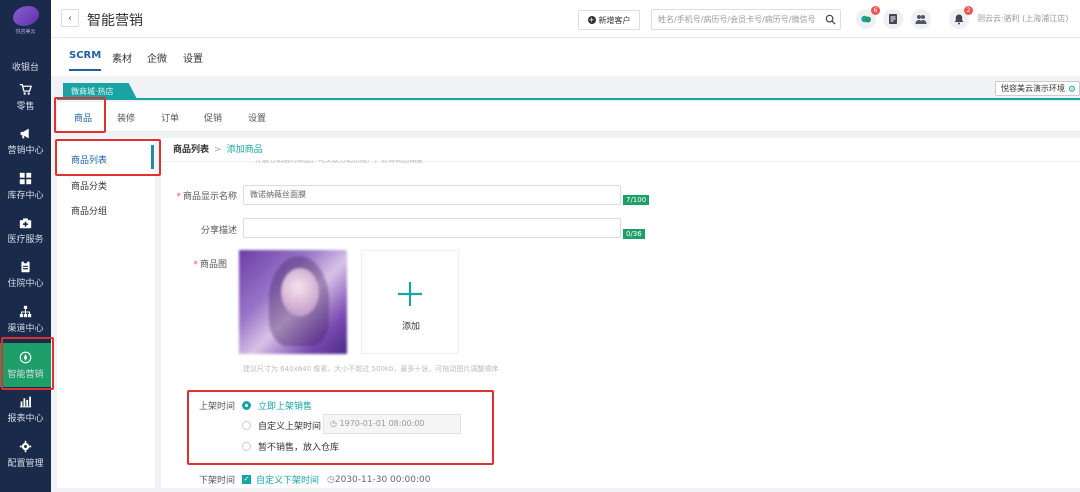 Image resolution: width=1080 pixels, height=492 pixels. I want to click on clock-icon: ◷, so click(331, 479).